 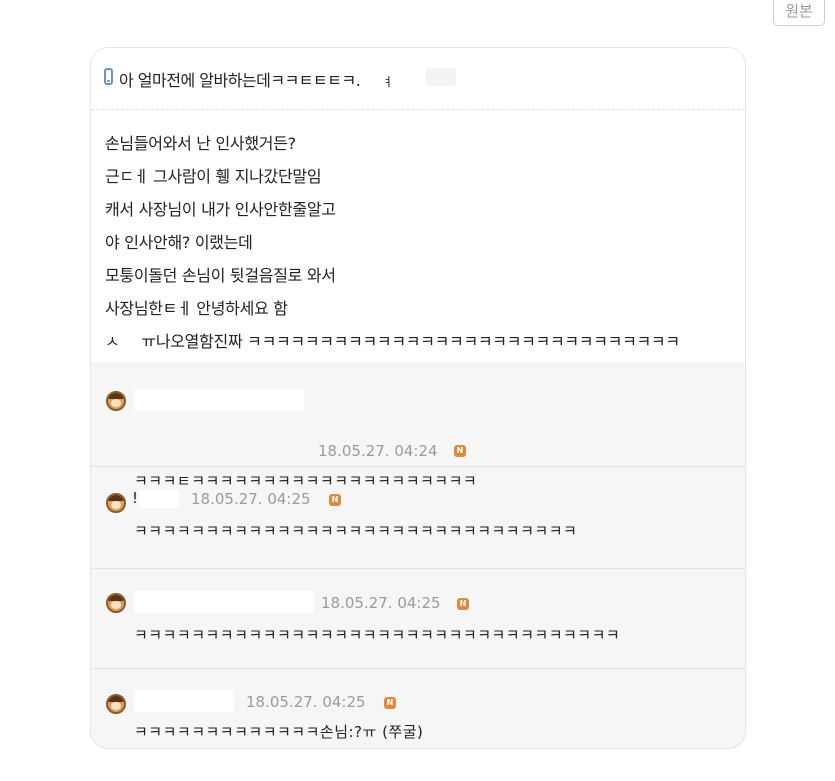 I want to click on comment-text: ㅋㅋㅋㅋㅋㅋㅋㅋㅋㅋㅋㅋㅋㅋㅋㅋㅋㅋㅋㅋㅋㅋㅋㅋㅋㅋㅋㅋㅋㅋㅋ, so click(x=356, y=531).